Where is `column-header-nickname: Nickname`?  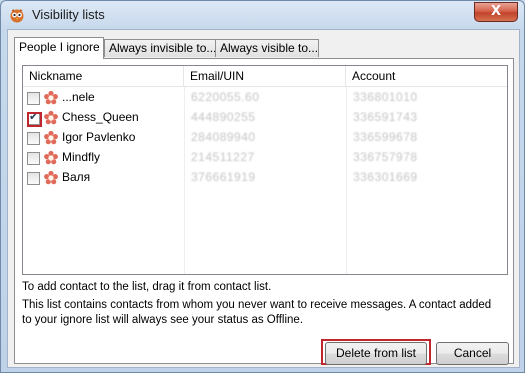
column-header-nickname: Nickname is located at coordinates (103, 76).